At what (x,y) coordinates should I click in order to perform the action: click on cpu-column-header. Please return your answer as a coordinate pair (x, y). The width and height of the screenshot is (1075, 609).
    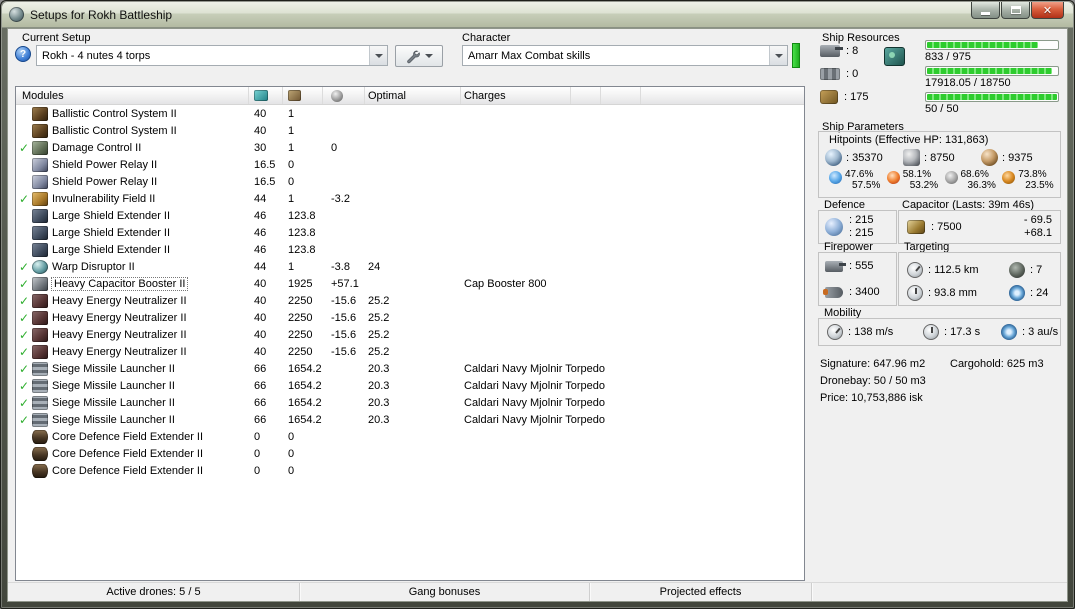
    Looking at the image, I should click on (266, 95).